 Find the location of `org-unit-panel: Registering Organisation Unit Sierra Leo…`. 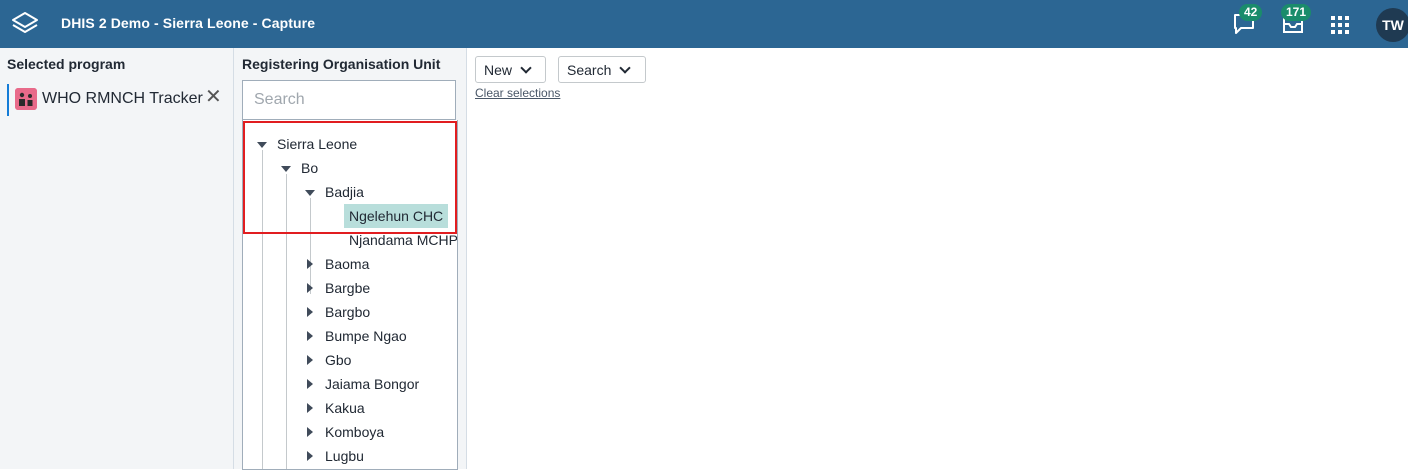

org-unit-panel: Registering Organisation Unit Sierra Leo… is located at coordinates (350, 259).